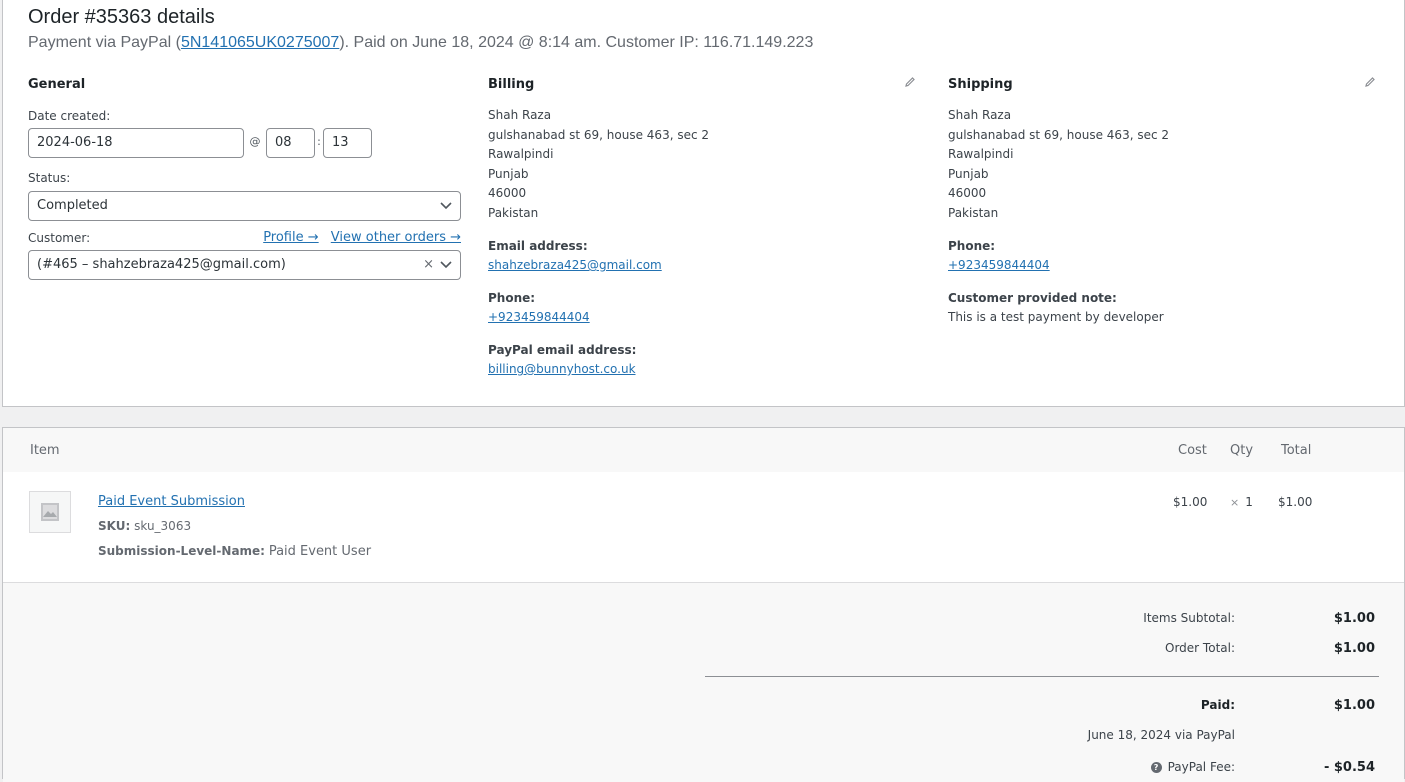 Image resolution: width=1405 pixels, height=782 pixels. I want to click on paypal-fee-label-wrap: ? PayPal Fee:, so click(1035, 767).